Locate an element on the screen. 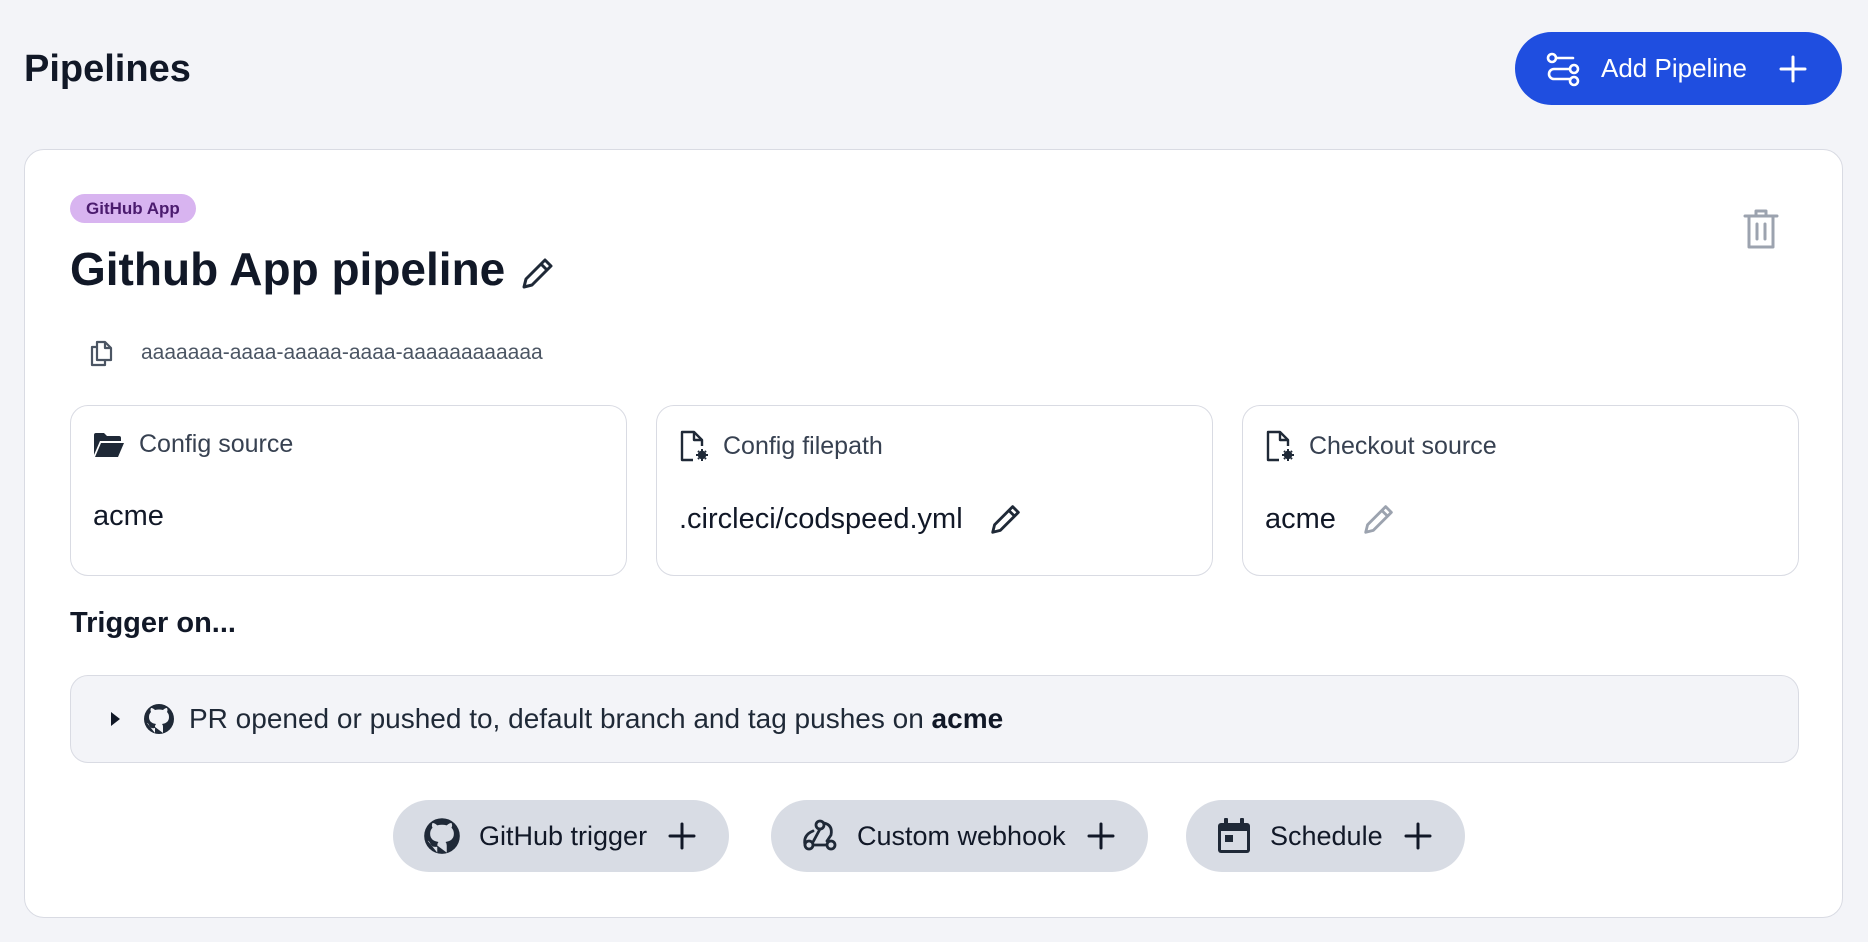 The height and width of the screenshot is (942, 1868). pipeline-id-row: aaaaaaa-aaaa-aaaaa-aaaa-aaaaaaaaaaaa is located at coordinates (315, 353).